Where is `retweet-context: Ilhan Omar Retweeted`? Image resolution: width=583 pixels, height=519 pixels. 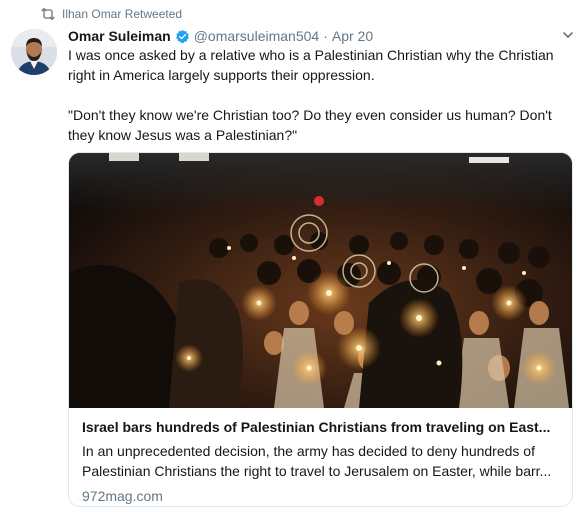
retweet-context: Ilhan Omar Retweeted is located at coordinates (111, 14).